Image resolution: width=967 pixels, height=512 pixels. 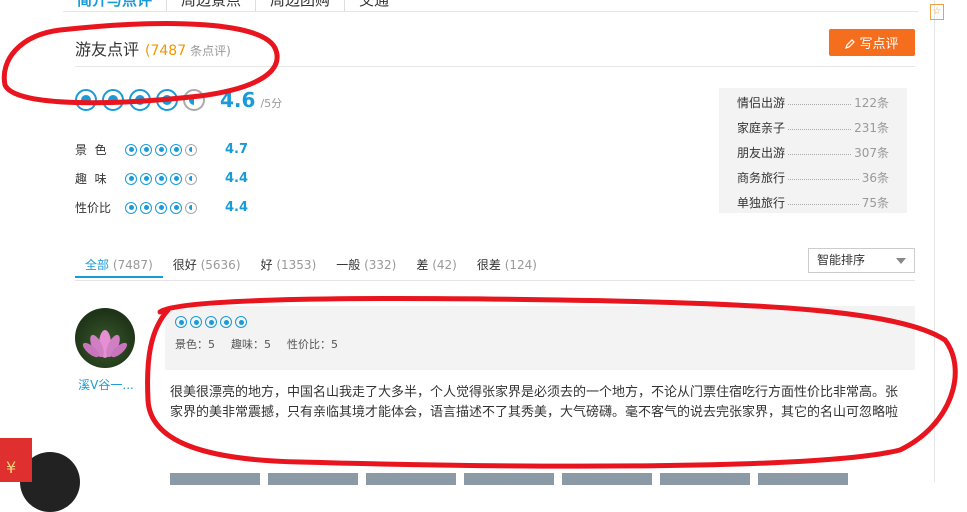 What do you see at coordinates (495, 280) in the screenshot?
I see `filter-divider` at bounding box center [495, 280].